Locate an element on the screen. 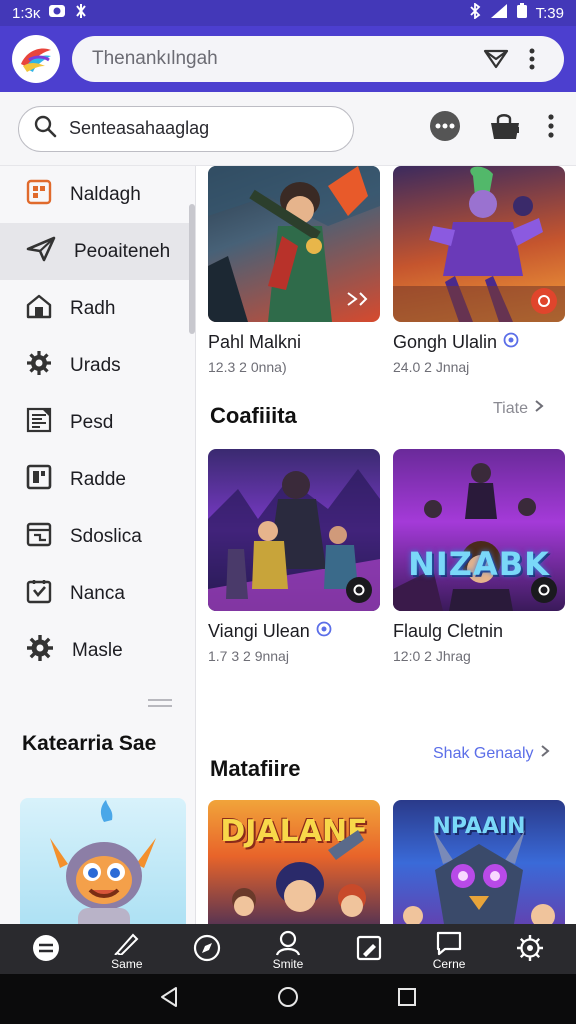 The height and width of the screenshot is (1024, 576). section-see-more-link: Shak Genaaly is located at coordinates (491, 753).